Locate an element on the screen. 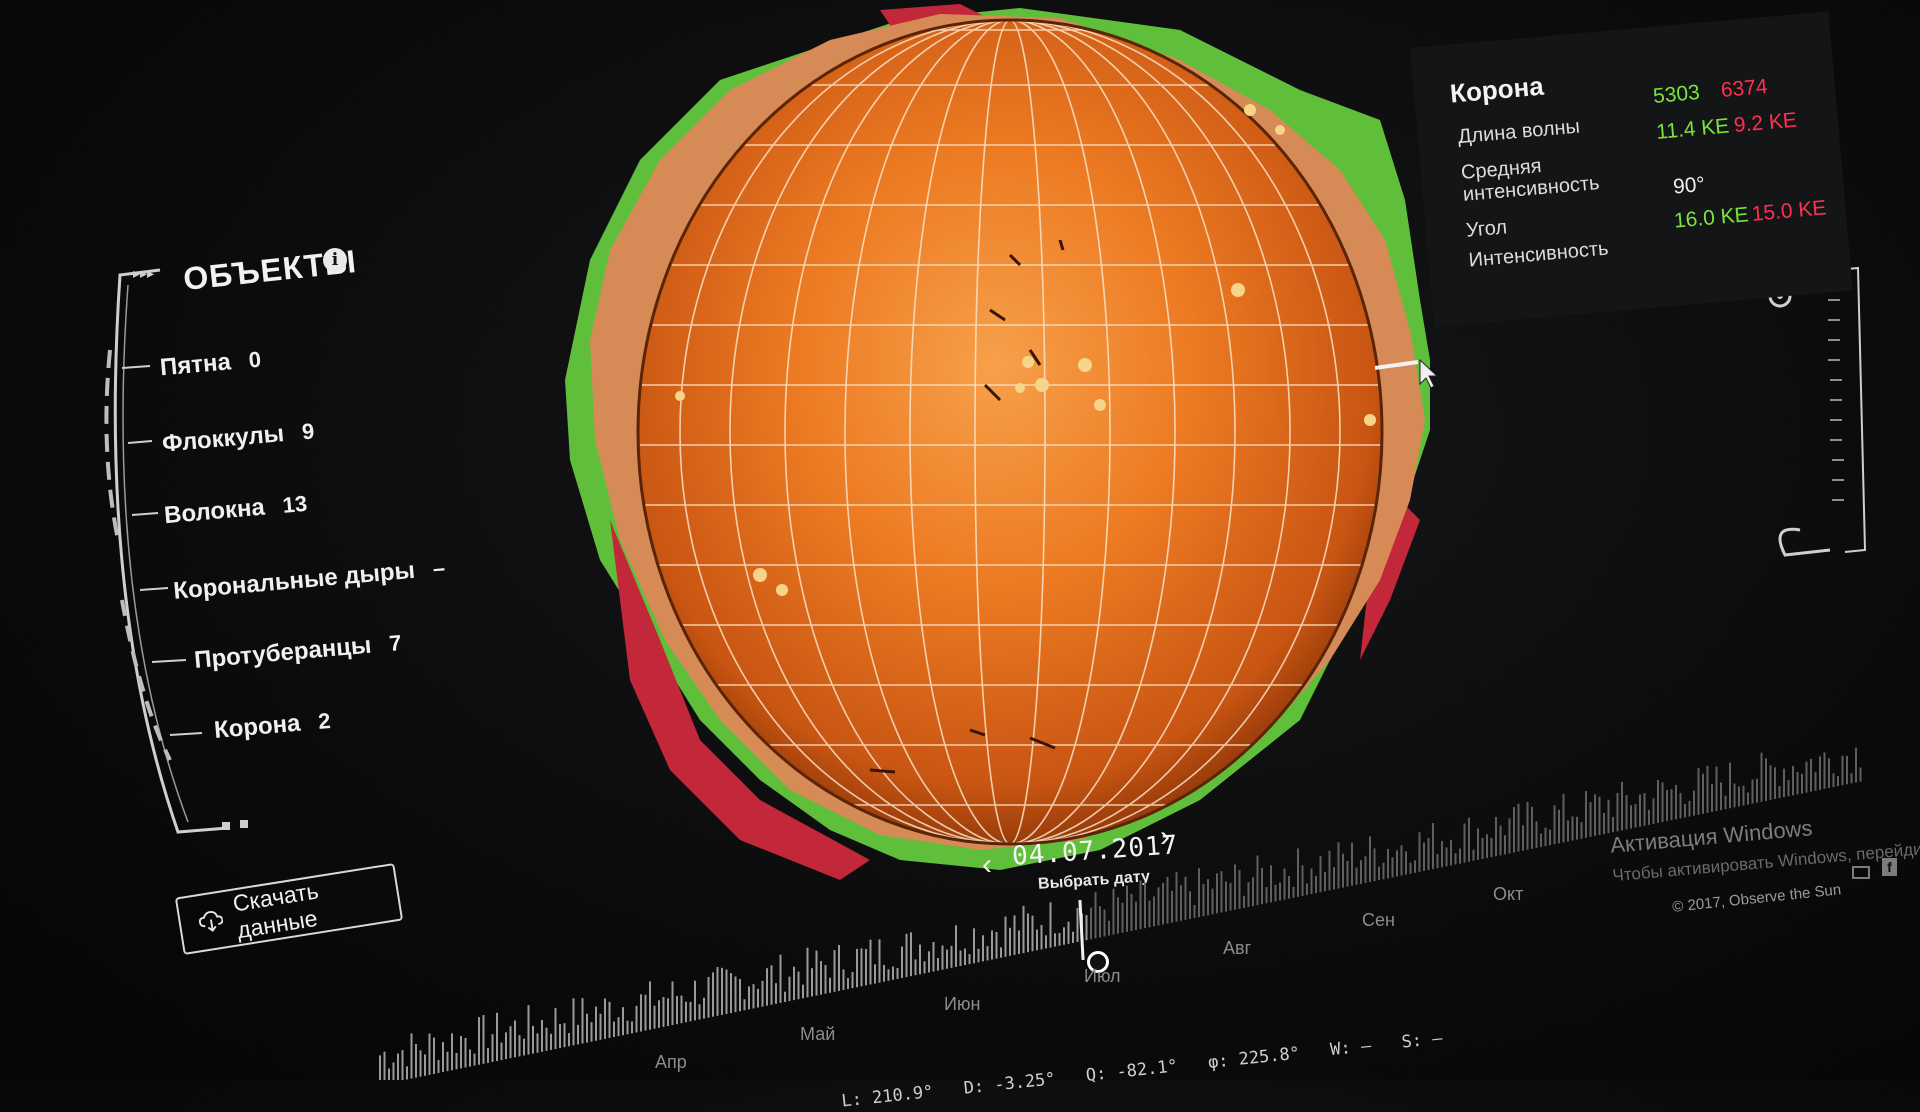 The height and width of the screenshot is (1112, 1920). readout-s: – is located at coordinates (1437, 1039).